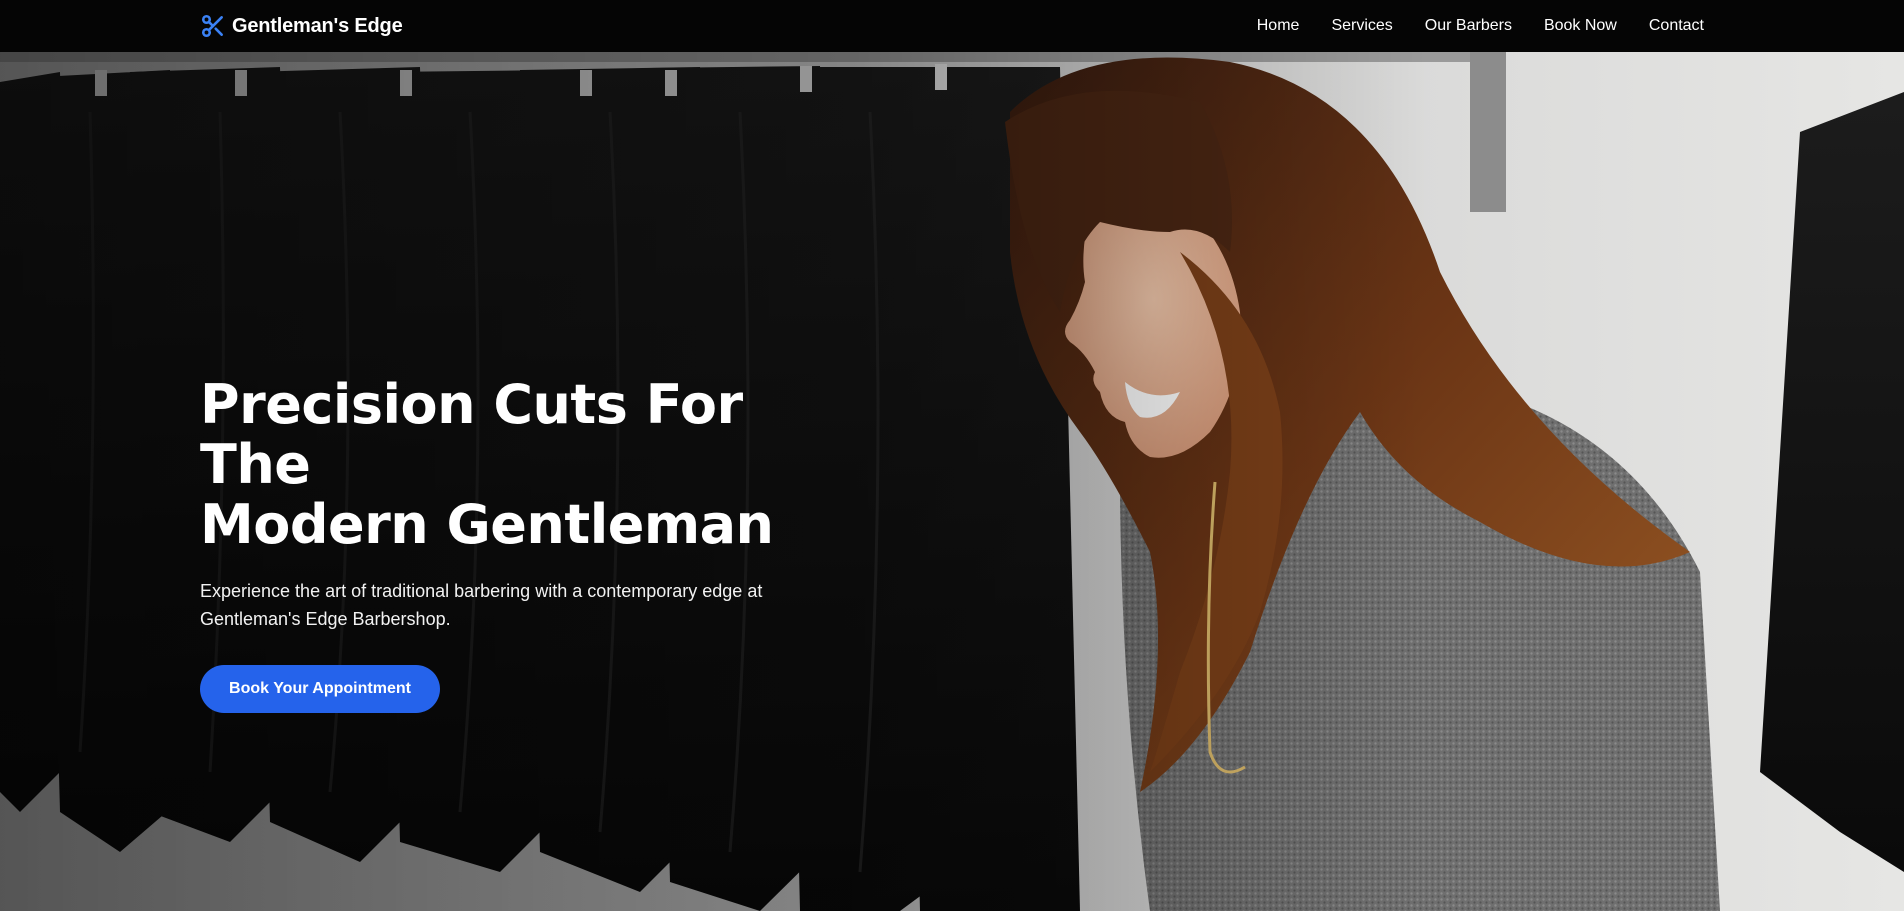 This screenshot has height=911, width=1904. What do you see at coordinates (320, 689) in the screenshot?
I see `book-appointment-button: Book Your Appointment` at bounding box center [320, 689].